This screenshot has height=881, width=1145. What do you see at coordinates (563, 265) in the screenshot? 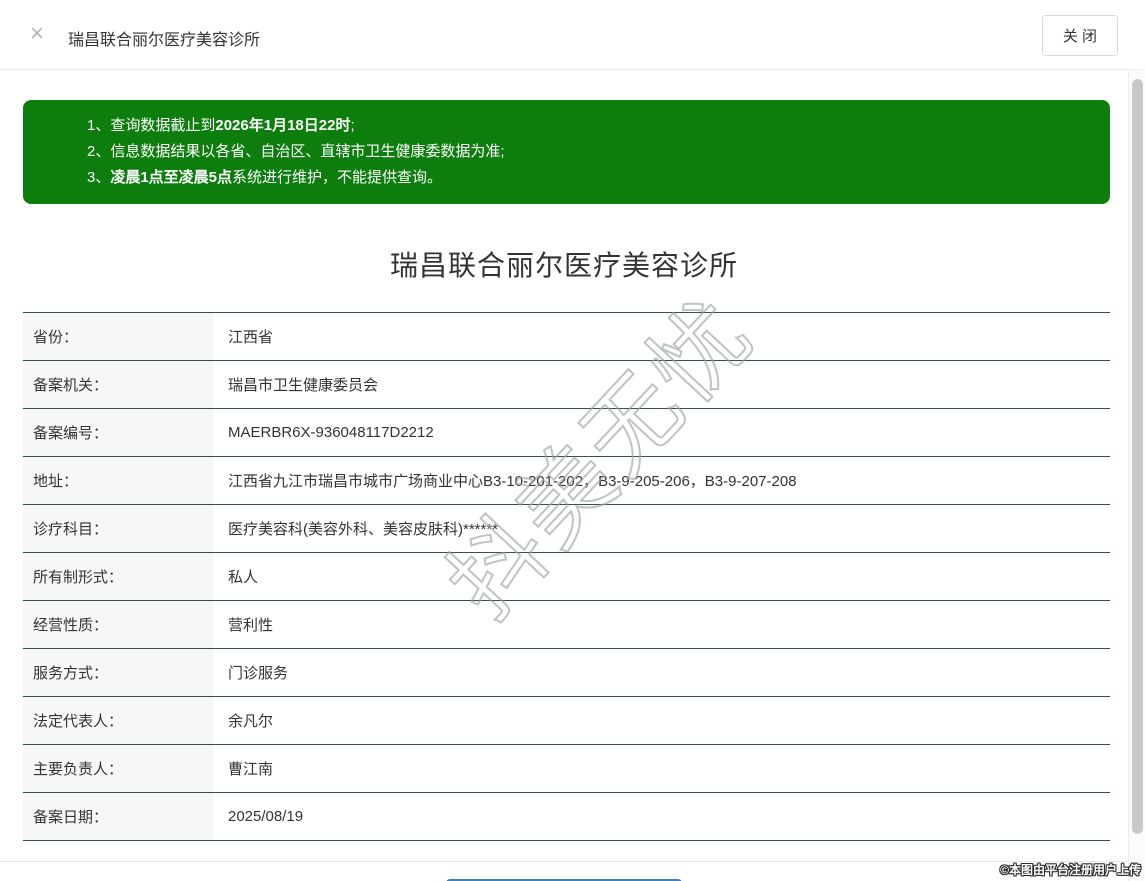
I see `page-title: 瑞昌联合丽尔医疗美容诊所` at bounding box center [563, 265].